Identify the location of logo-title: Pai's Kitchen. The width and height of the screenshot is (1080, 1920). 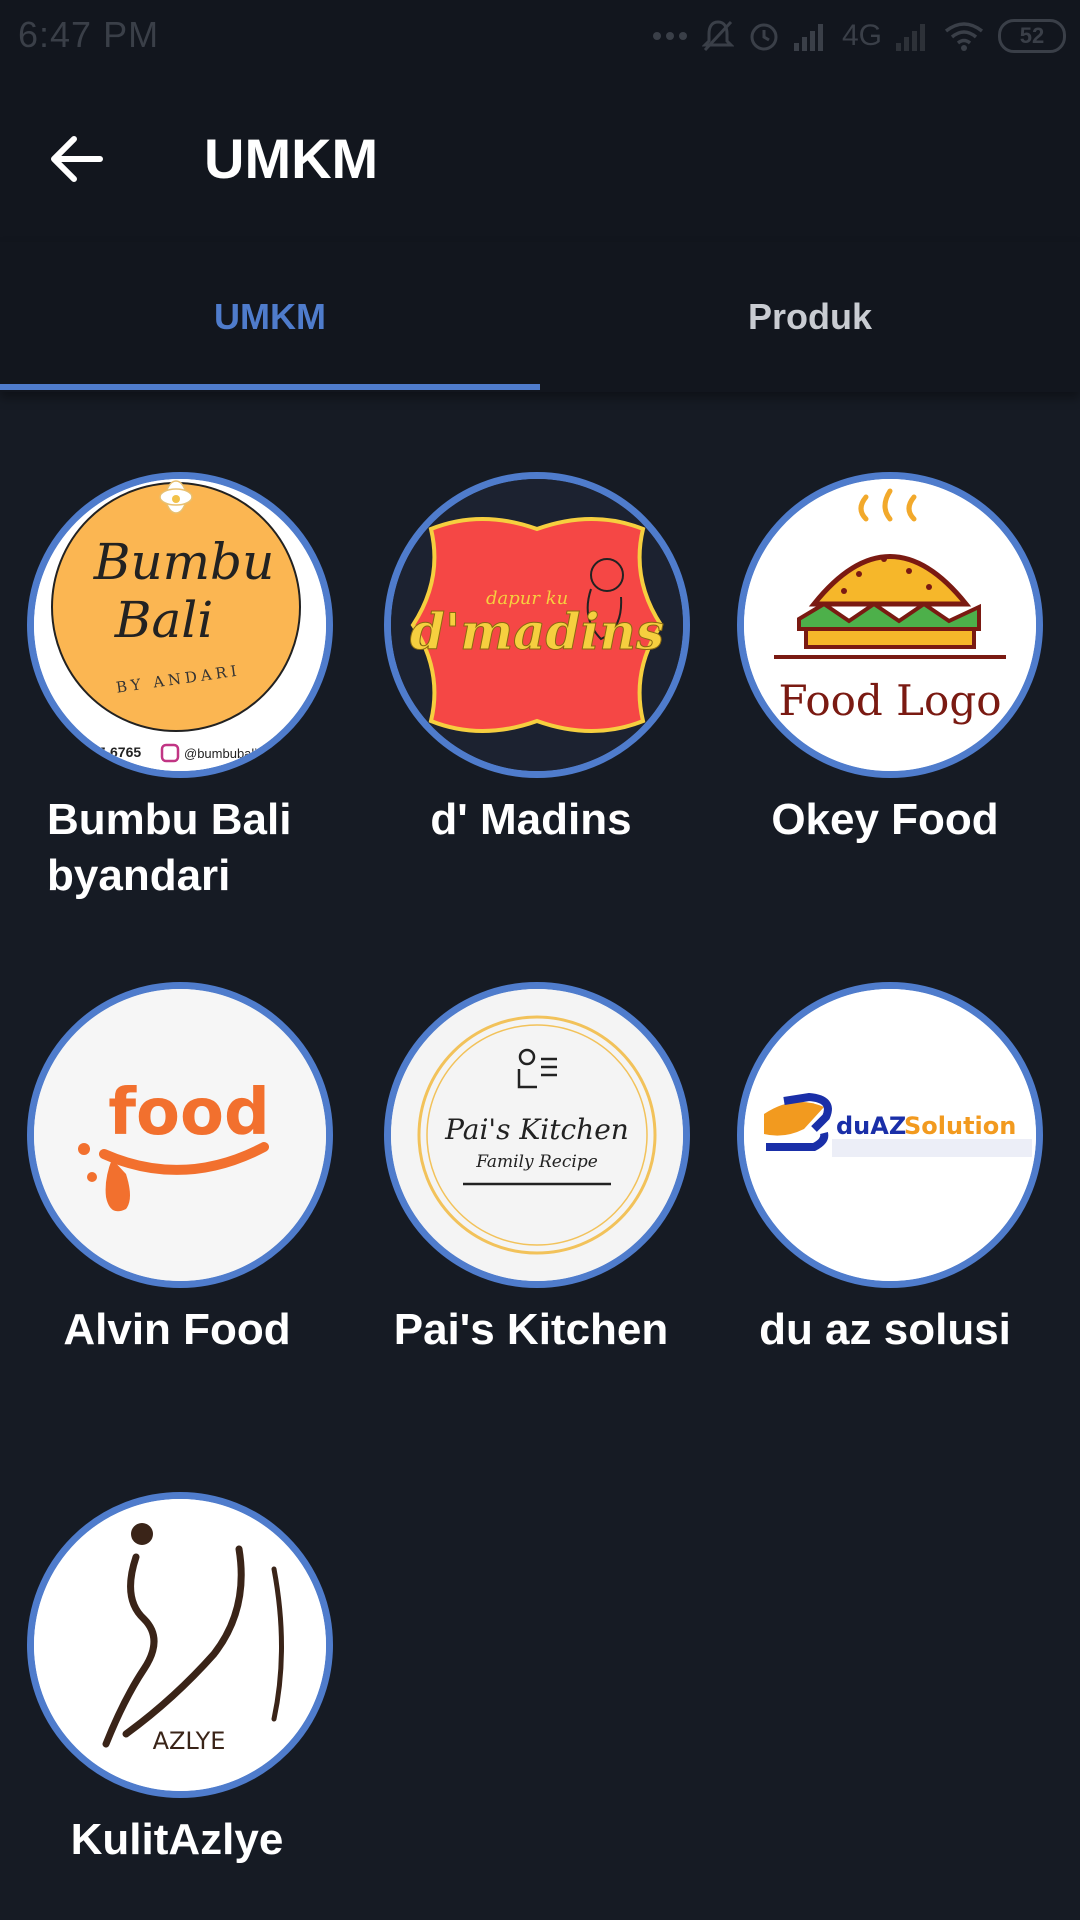
(536, 1129).